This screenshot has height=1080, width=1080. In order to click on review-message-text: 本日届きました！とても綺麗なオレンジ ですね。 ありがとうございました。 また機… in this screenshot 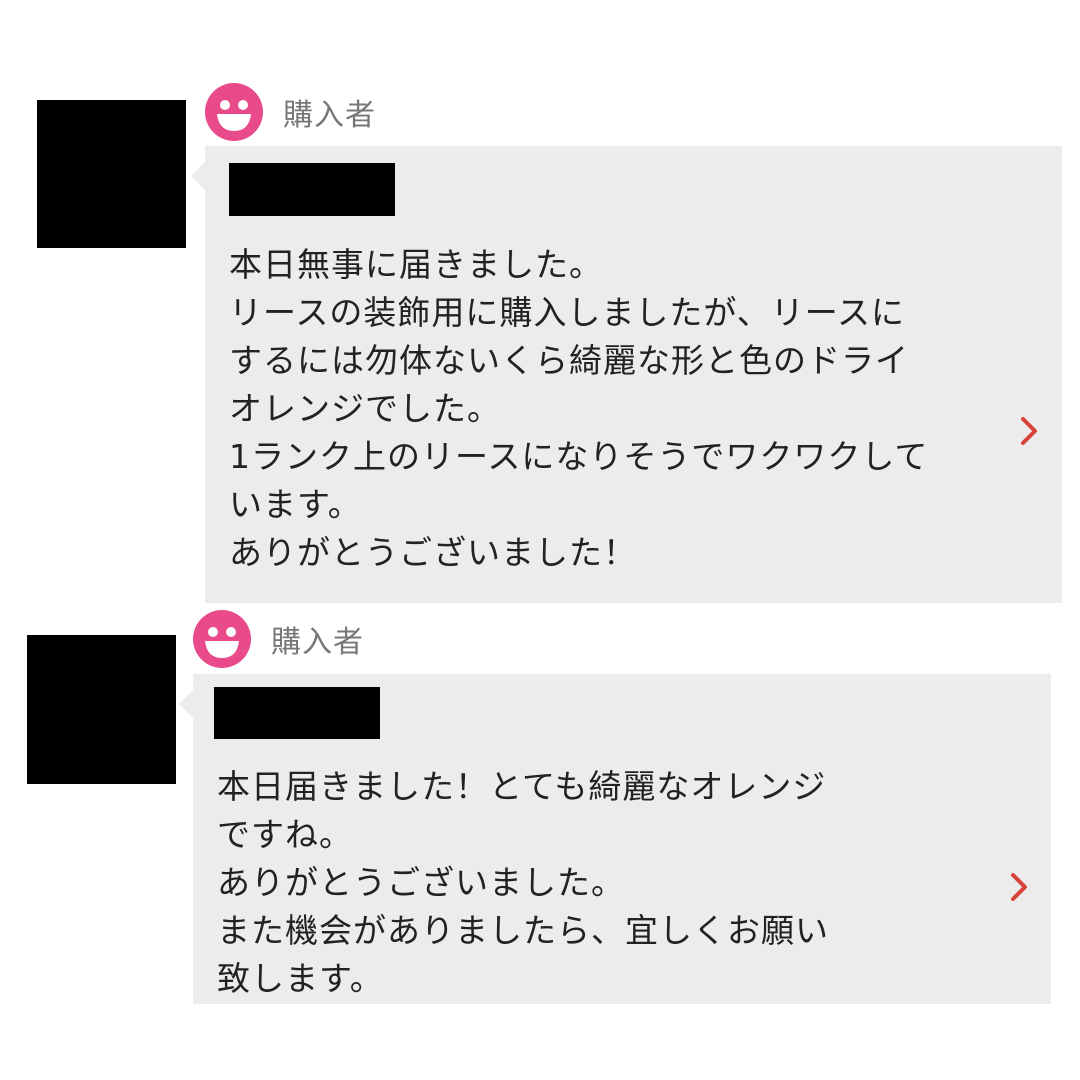, I will do `click(523, 882)`.